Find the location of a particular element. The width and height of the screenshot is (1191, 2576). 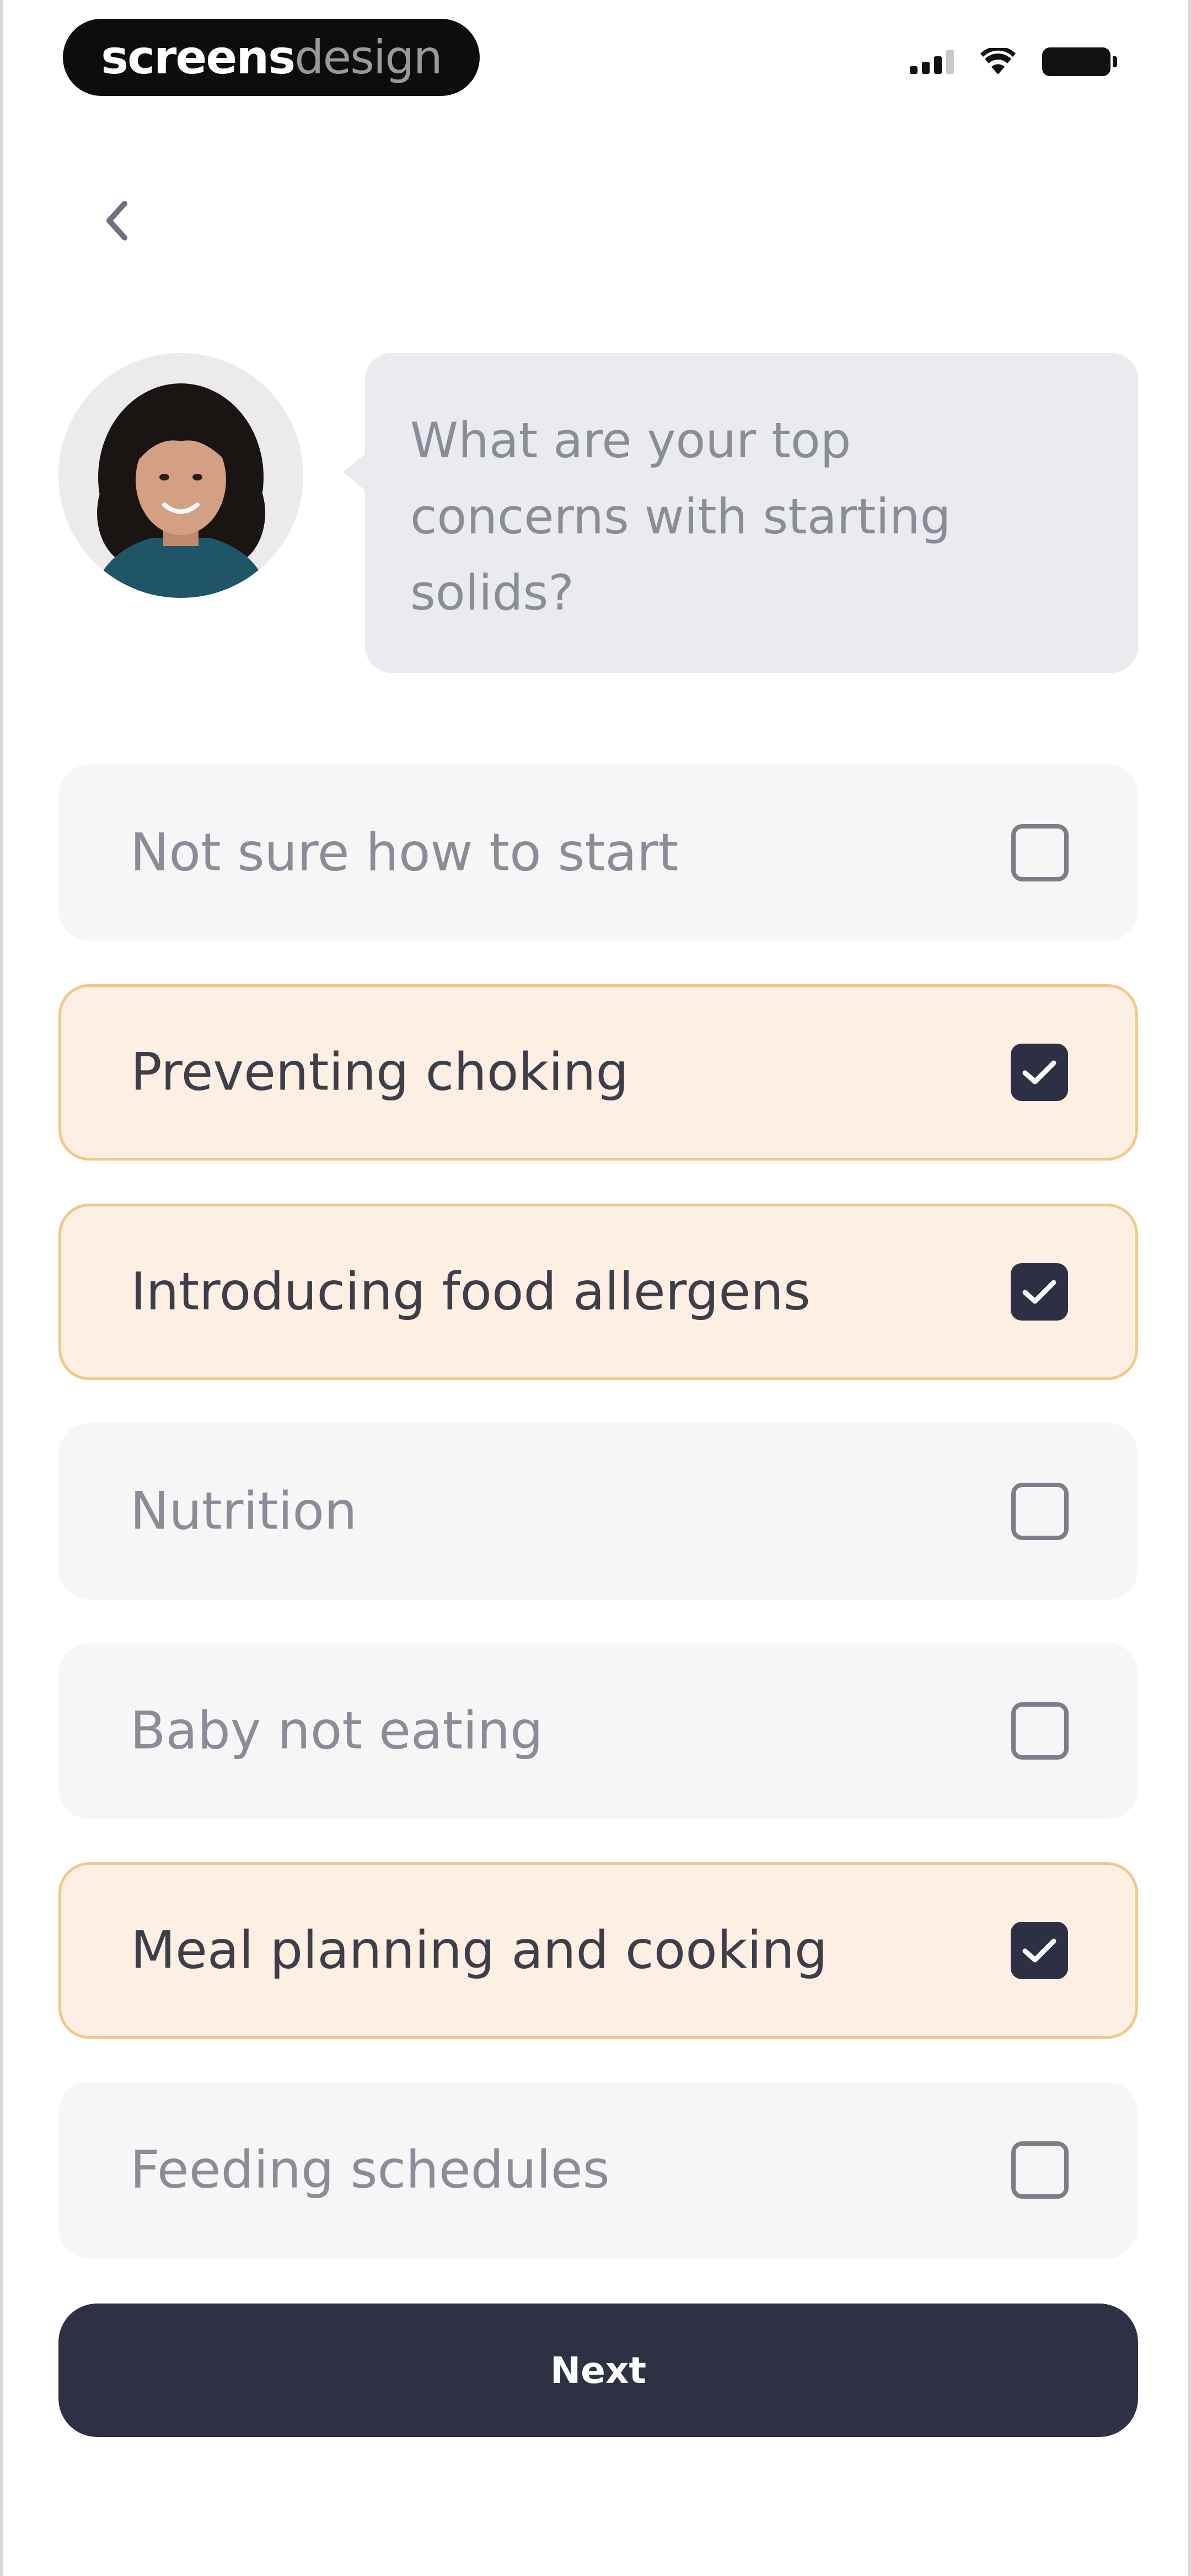

back-button is located at coordinates (116, 220).